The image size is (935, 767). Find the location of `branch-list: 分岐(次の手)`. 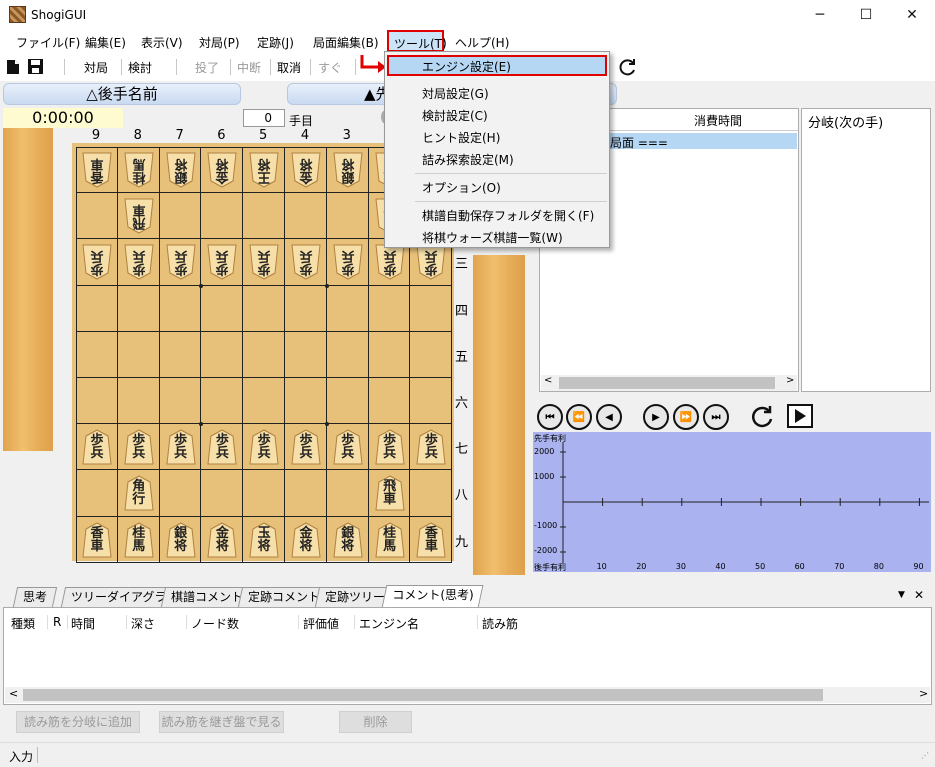

branch-list: 分岐(次の手) is located at coordinates (866, 250).